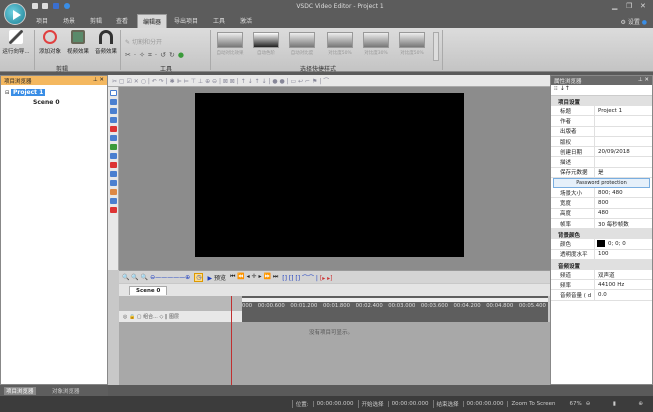 This screenshot has height=412, width=653. What do you see at coordinates (66, 391) in the screenshot?
I see `tab-object-explorer: 对象浏览器` at bounding box center [66, 391].